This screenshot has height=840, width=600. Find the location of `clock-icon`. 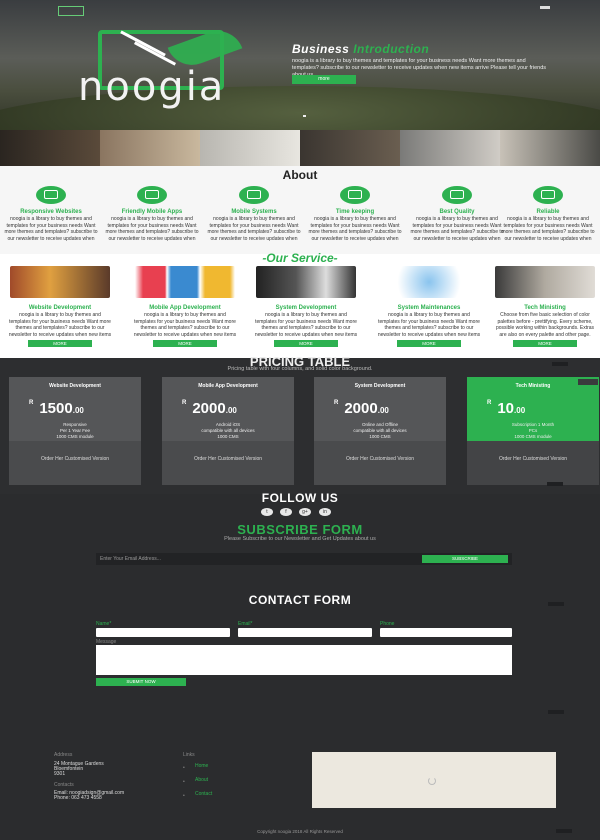

clock-icon is located at coordinates (355, 195).